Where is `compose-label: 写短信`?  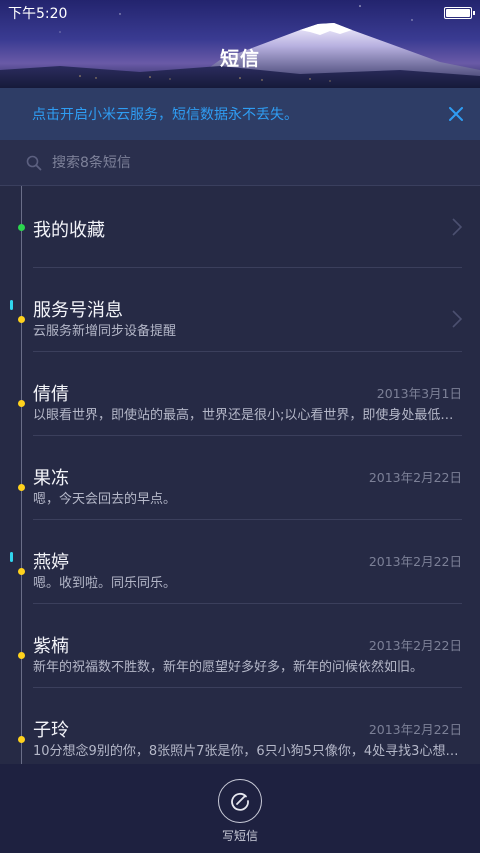 compose-label: 写短信 is located at coordinates (239, 836).